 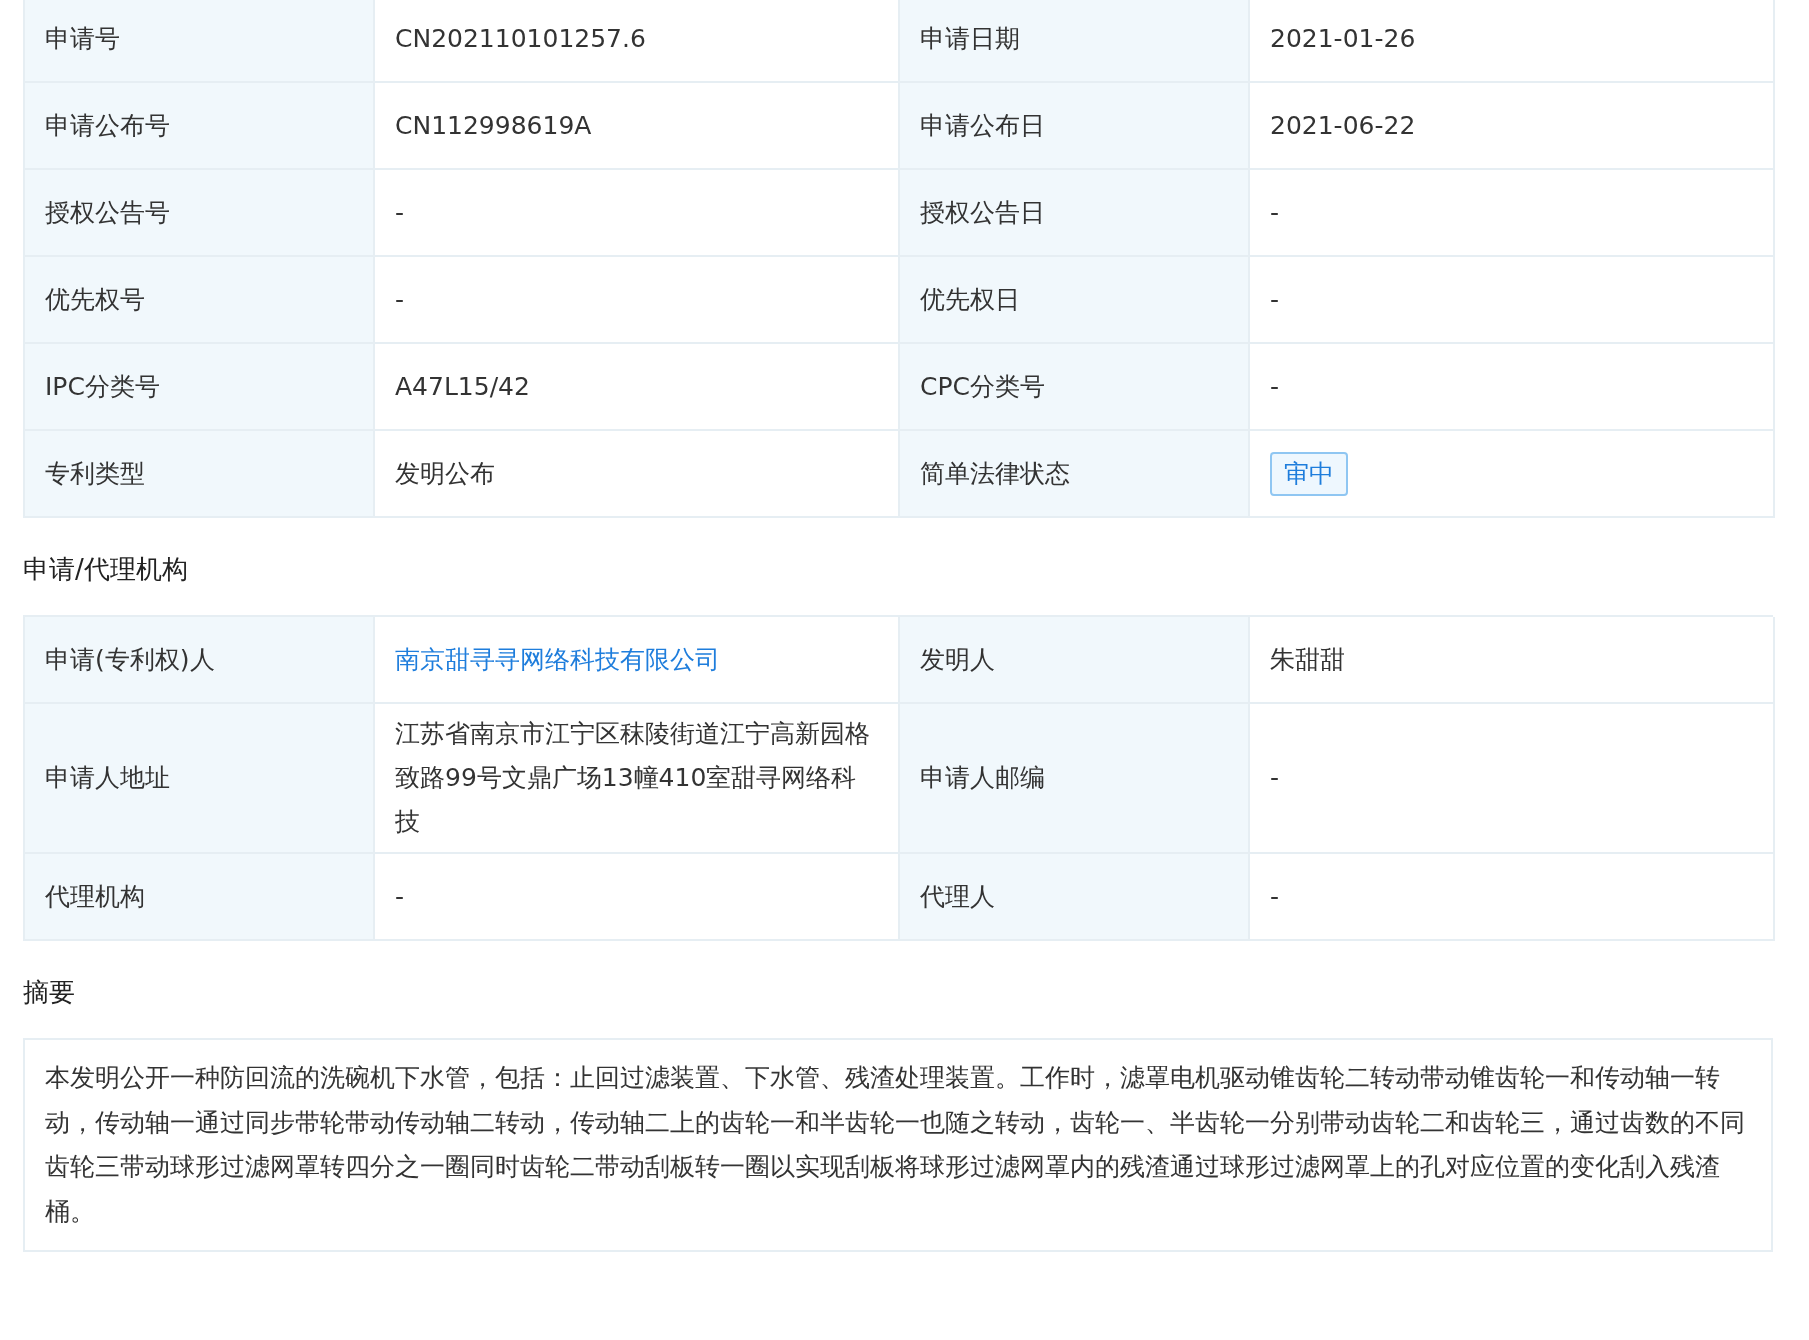 What do you see at coordinates (200, 474) in the screenshot?
I see `field-label: 专利类型` at bounding box center [200, 474].